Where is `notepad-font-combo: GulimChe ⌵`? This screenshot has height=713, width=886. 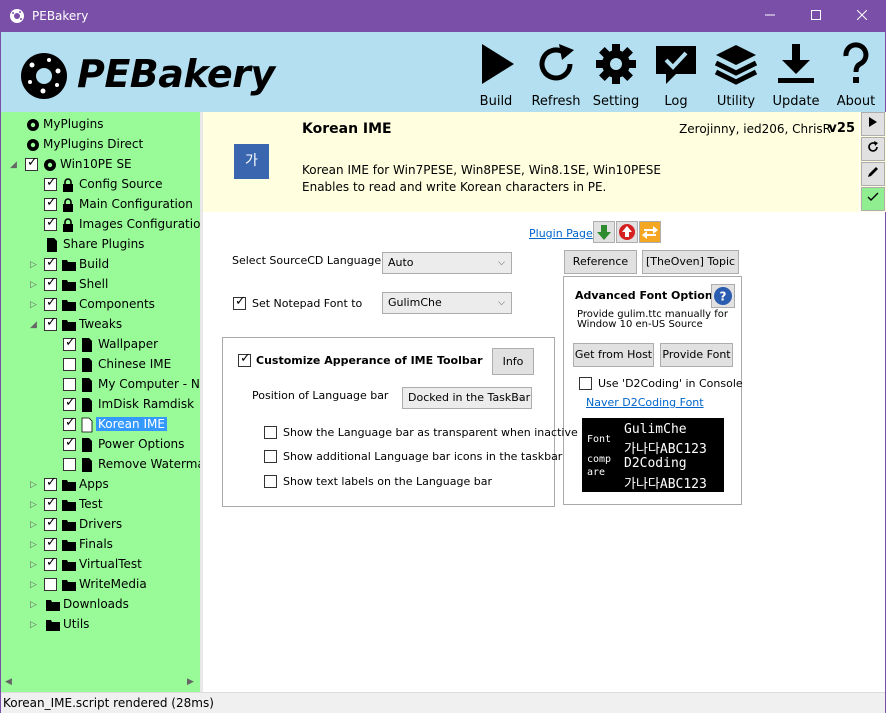
notepad-font-combo: GulimChe ⌵ is located at coordinates (447, 303).